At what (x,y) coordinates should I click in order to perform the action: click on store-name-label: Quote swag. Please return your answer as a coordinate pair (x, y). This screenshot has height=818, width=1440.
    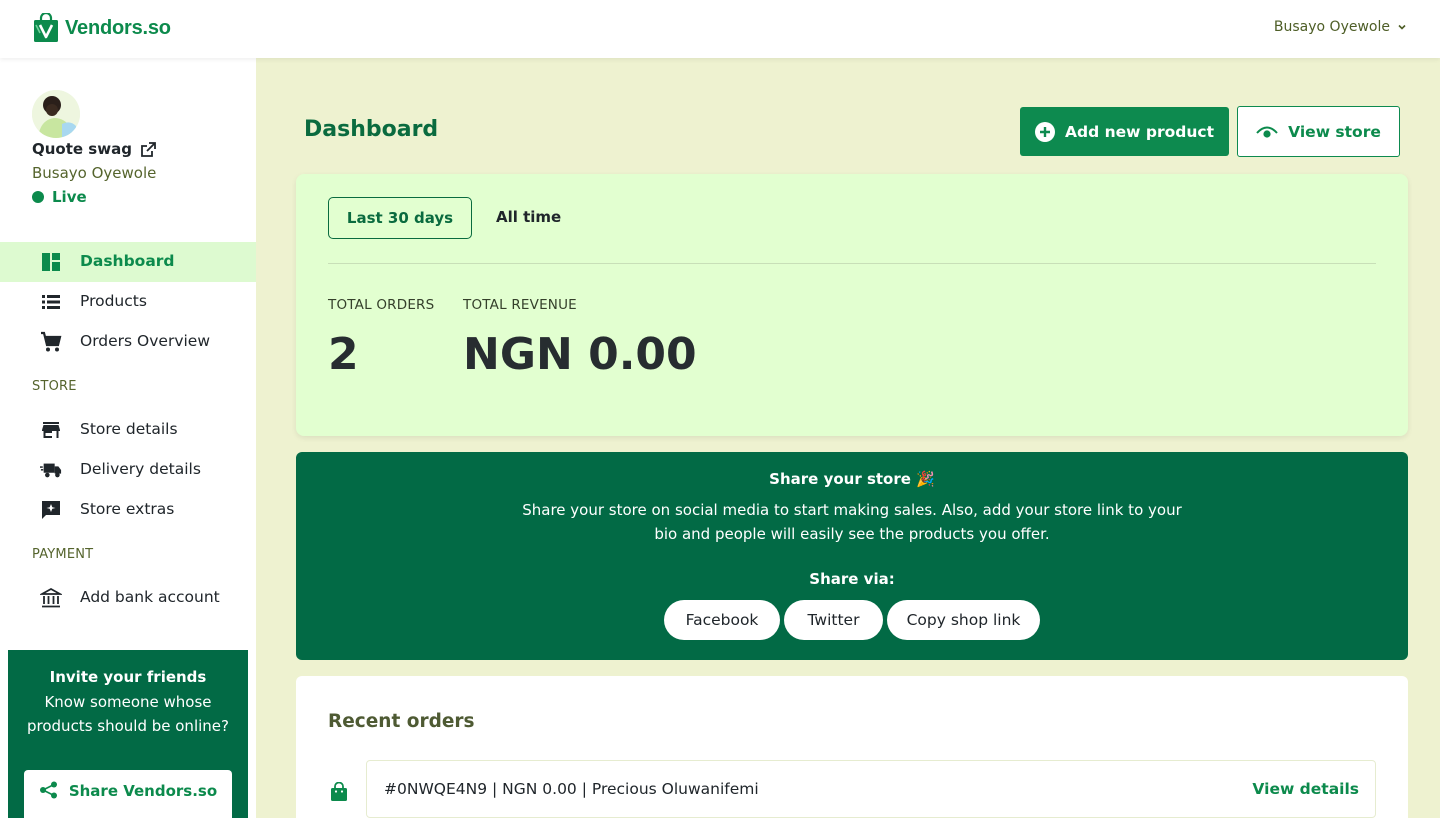
    Looking at the image, I should click on (82, 149).